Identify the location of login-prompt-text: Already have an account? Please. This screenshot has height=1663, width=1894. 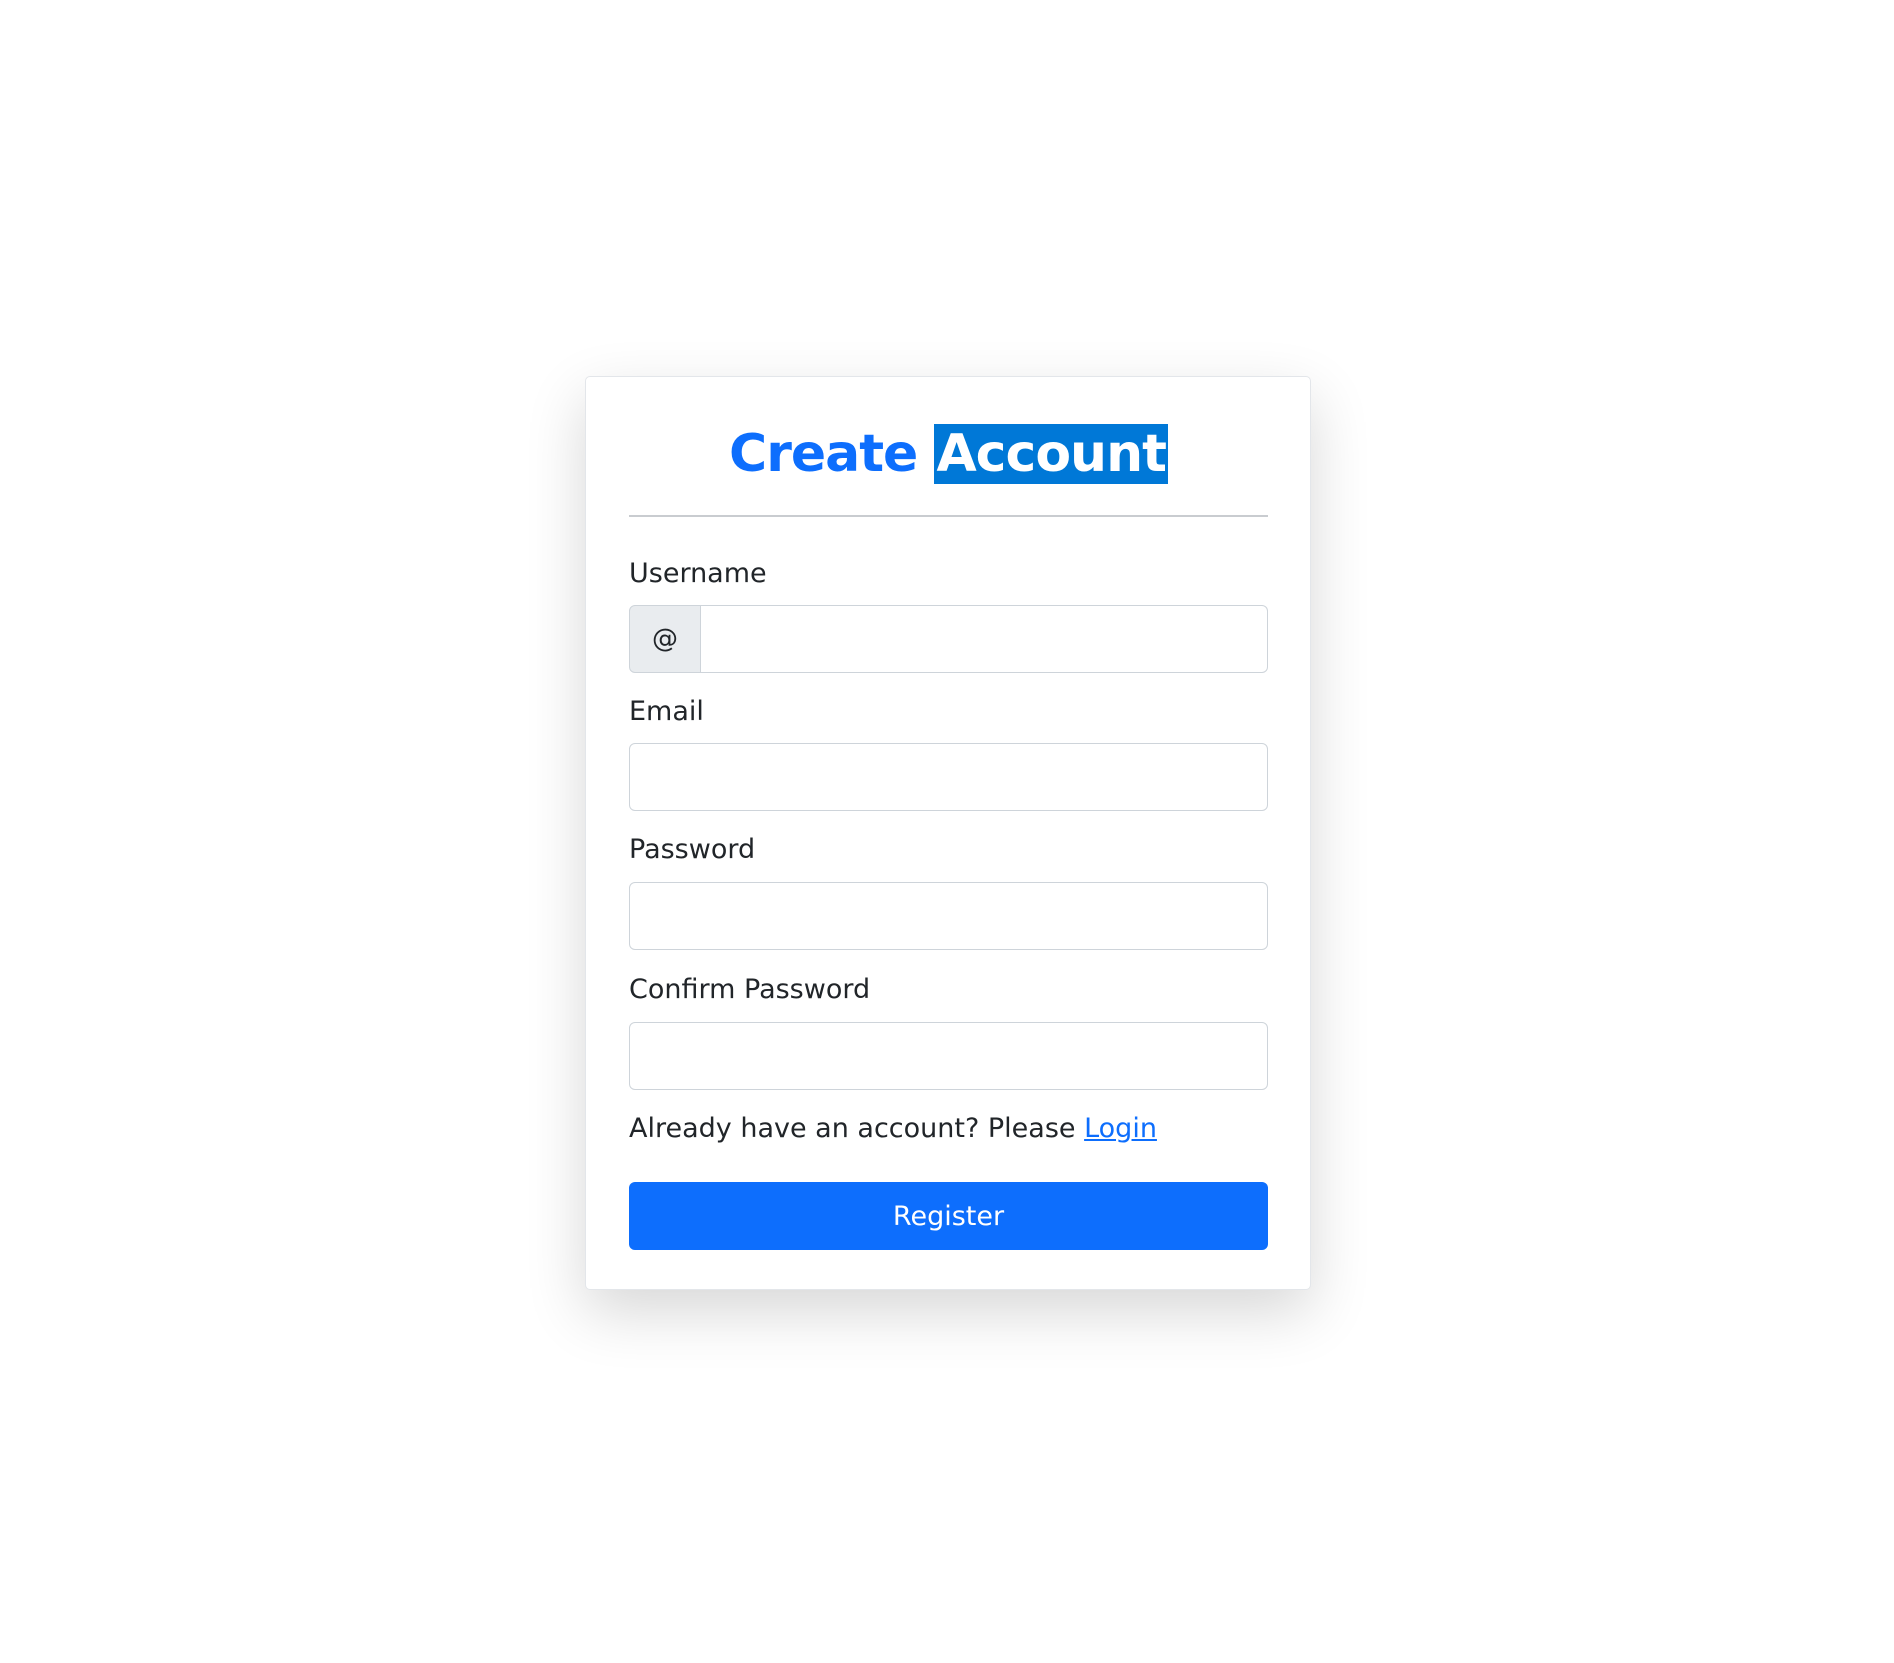
(857, 1128).